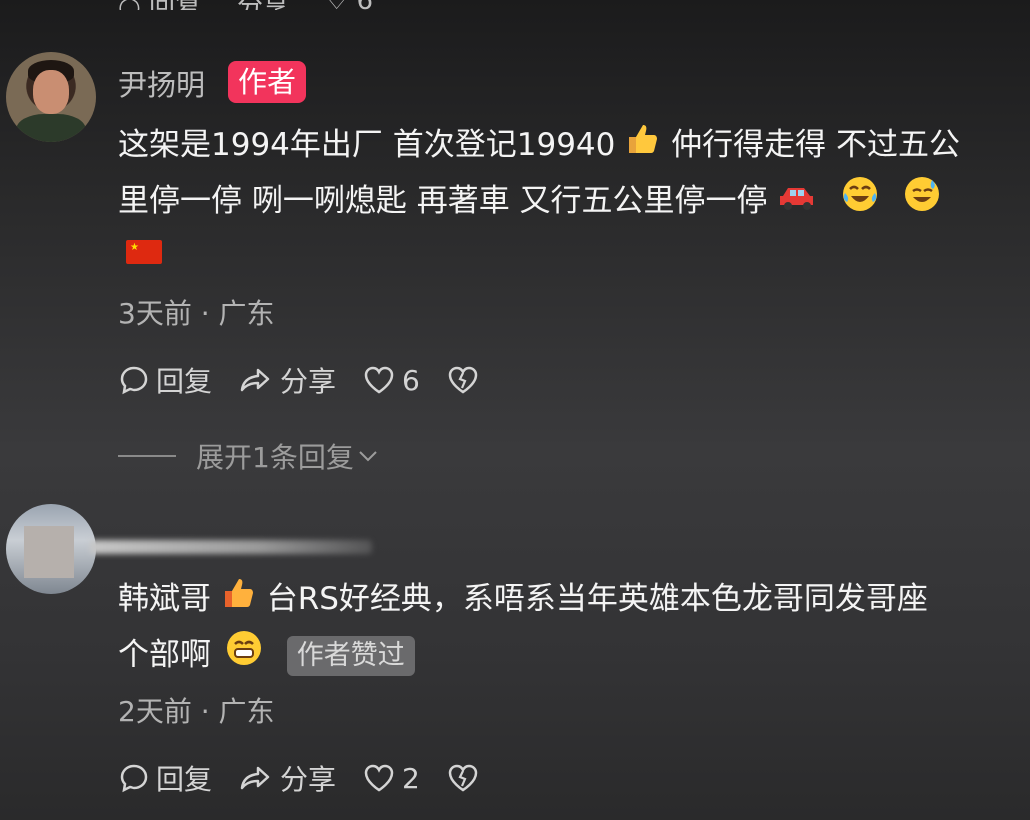 This screenshot has height=820, width=1030. I want to click on sweat-smile-emoji, so click(922, 202).